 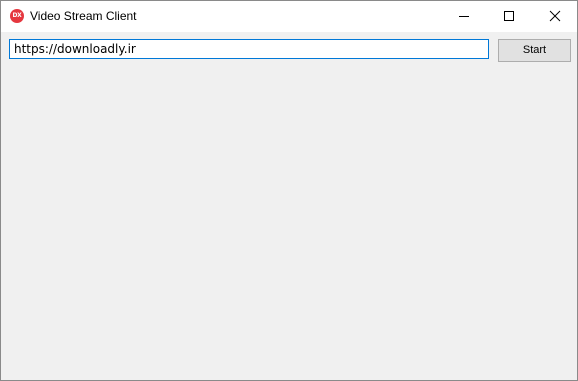 I want to click on close-button, so click(x=554, y=16).